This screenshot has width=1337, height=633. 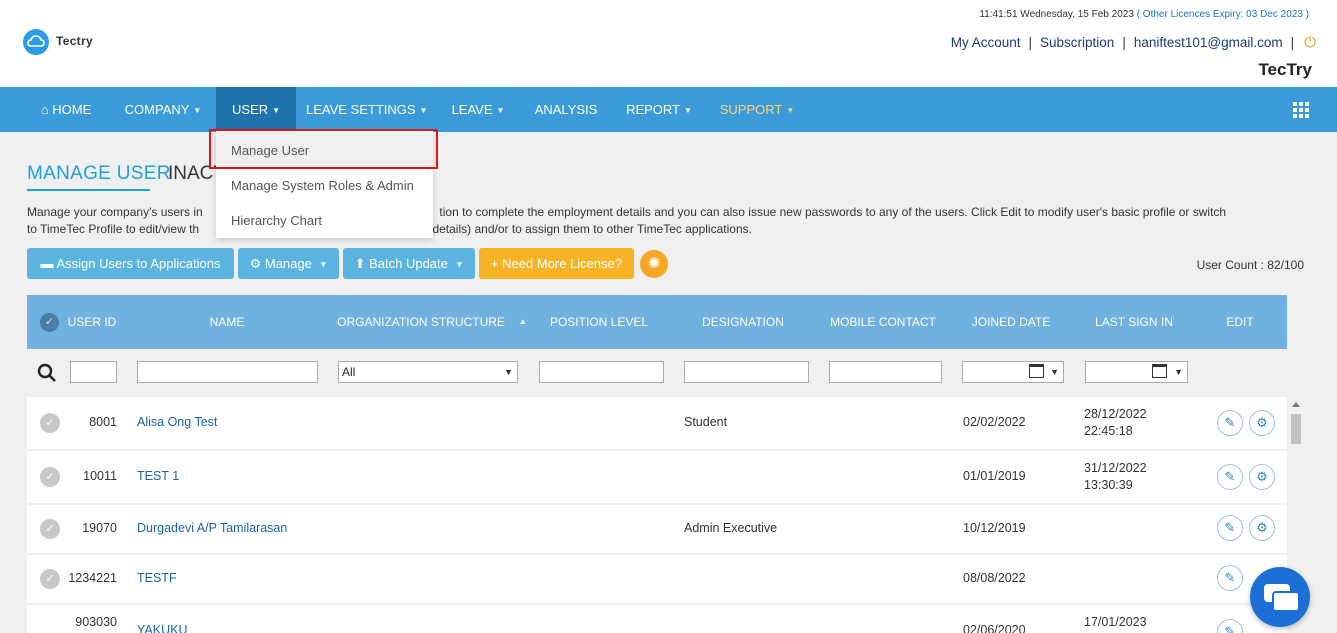 What do you see at coordinates (428, 372) in the screenshot?
I see `org-structure-select: All ▼` at bounding box center [428, 372].